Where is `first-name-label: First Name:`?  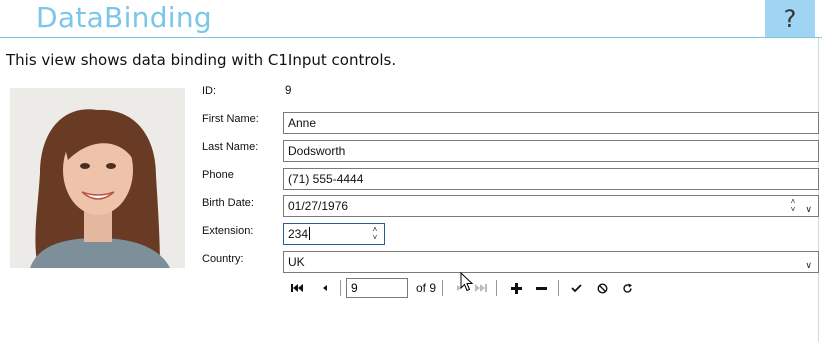 first-name-label: First Name: is located at coordinates (230, 119).